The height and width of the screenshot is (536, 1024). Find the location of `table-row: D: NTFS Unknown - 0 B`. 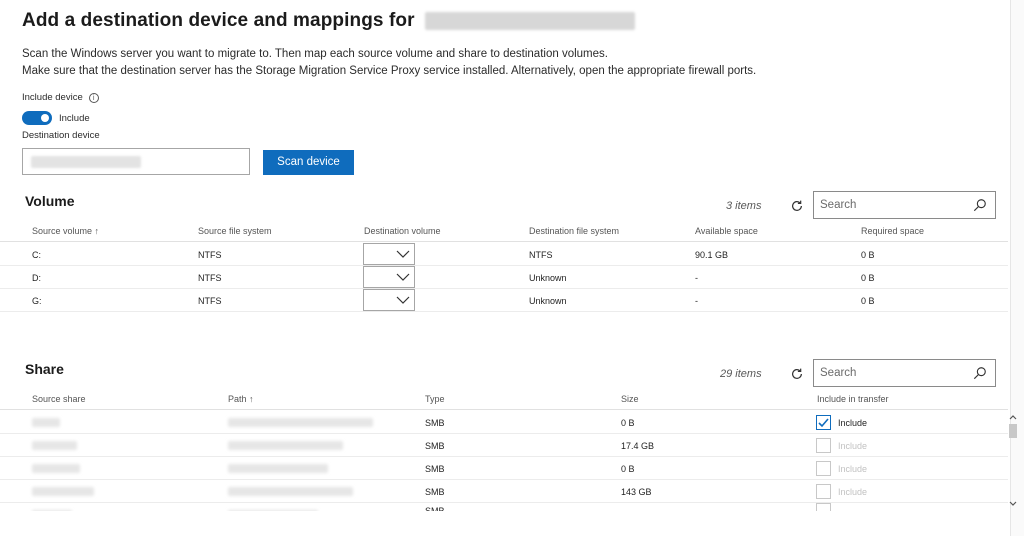

table-row: D: NTFS Unknown - 0 B is located at coordinates (504, 277).